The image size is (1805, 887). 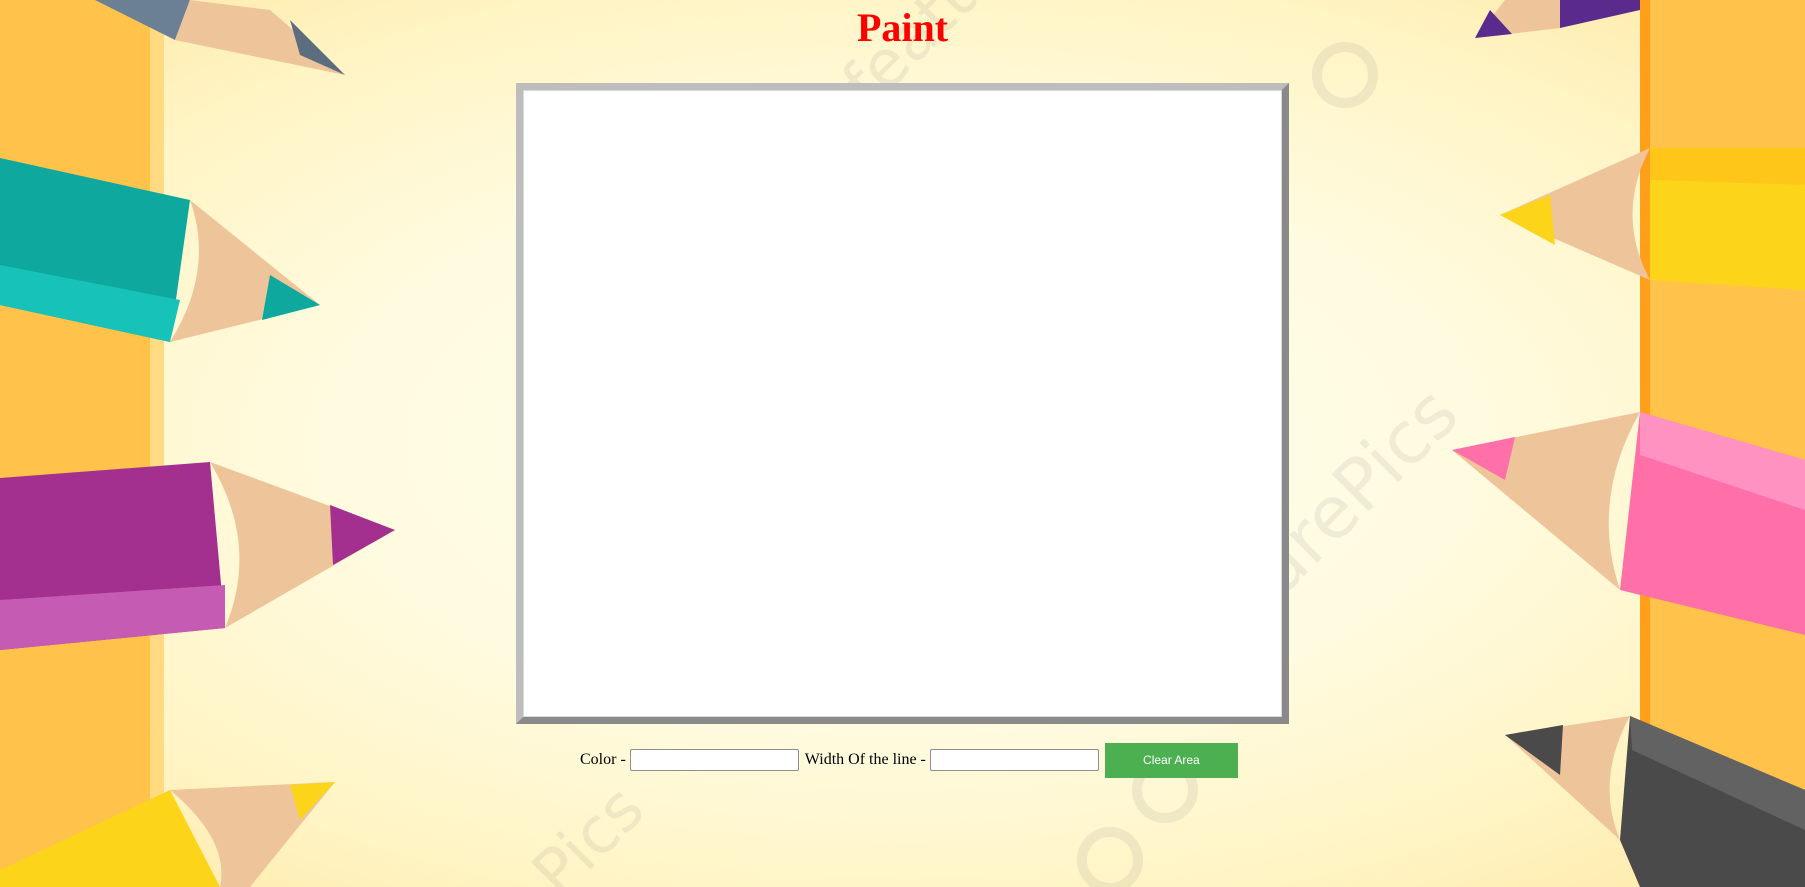 What do you see at coordinates (1014, 760) in the screenshot?
I see `line-width-input` at bounding box center [1014, 760].